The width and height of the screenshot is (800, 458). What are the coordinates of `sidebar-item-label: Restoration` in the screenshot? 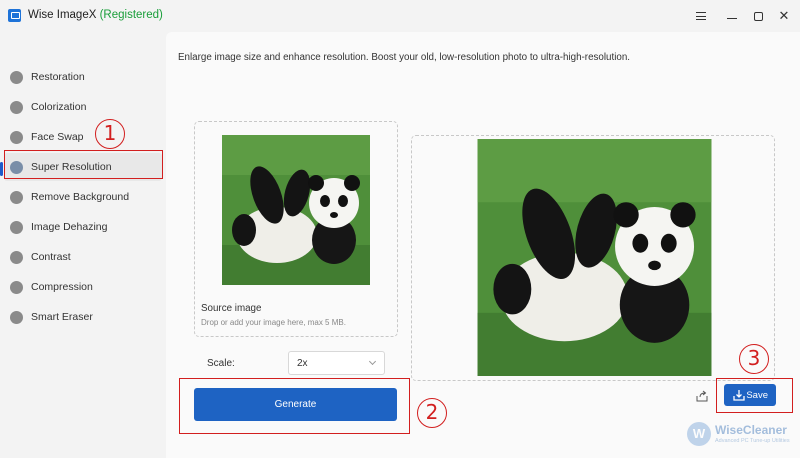 It's located at (58, 77).